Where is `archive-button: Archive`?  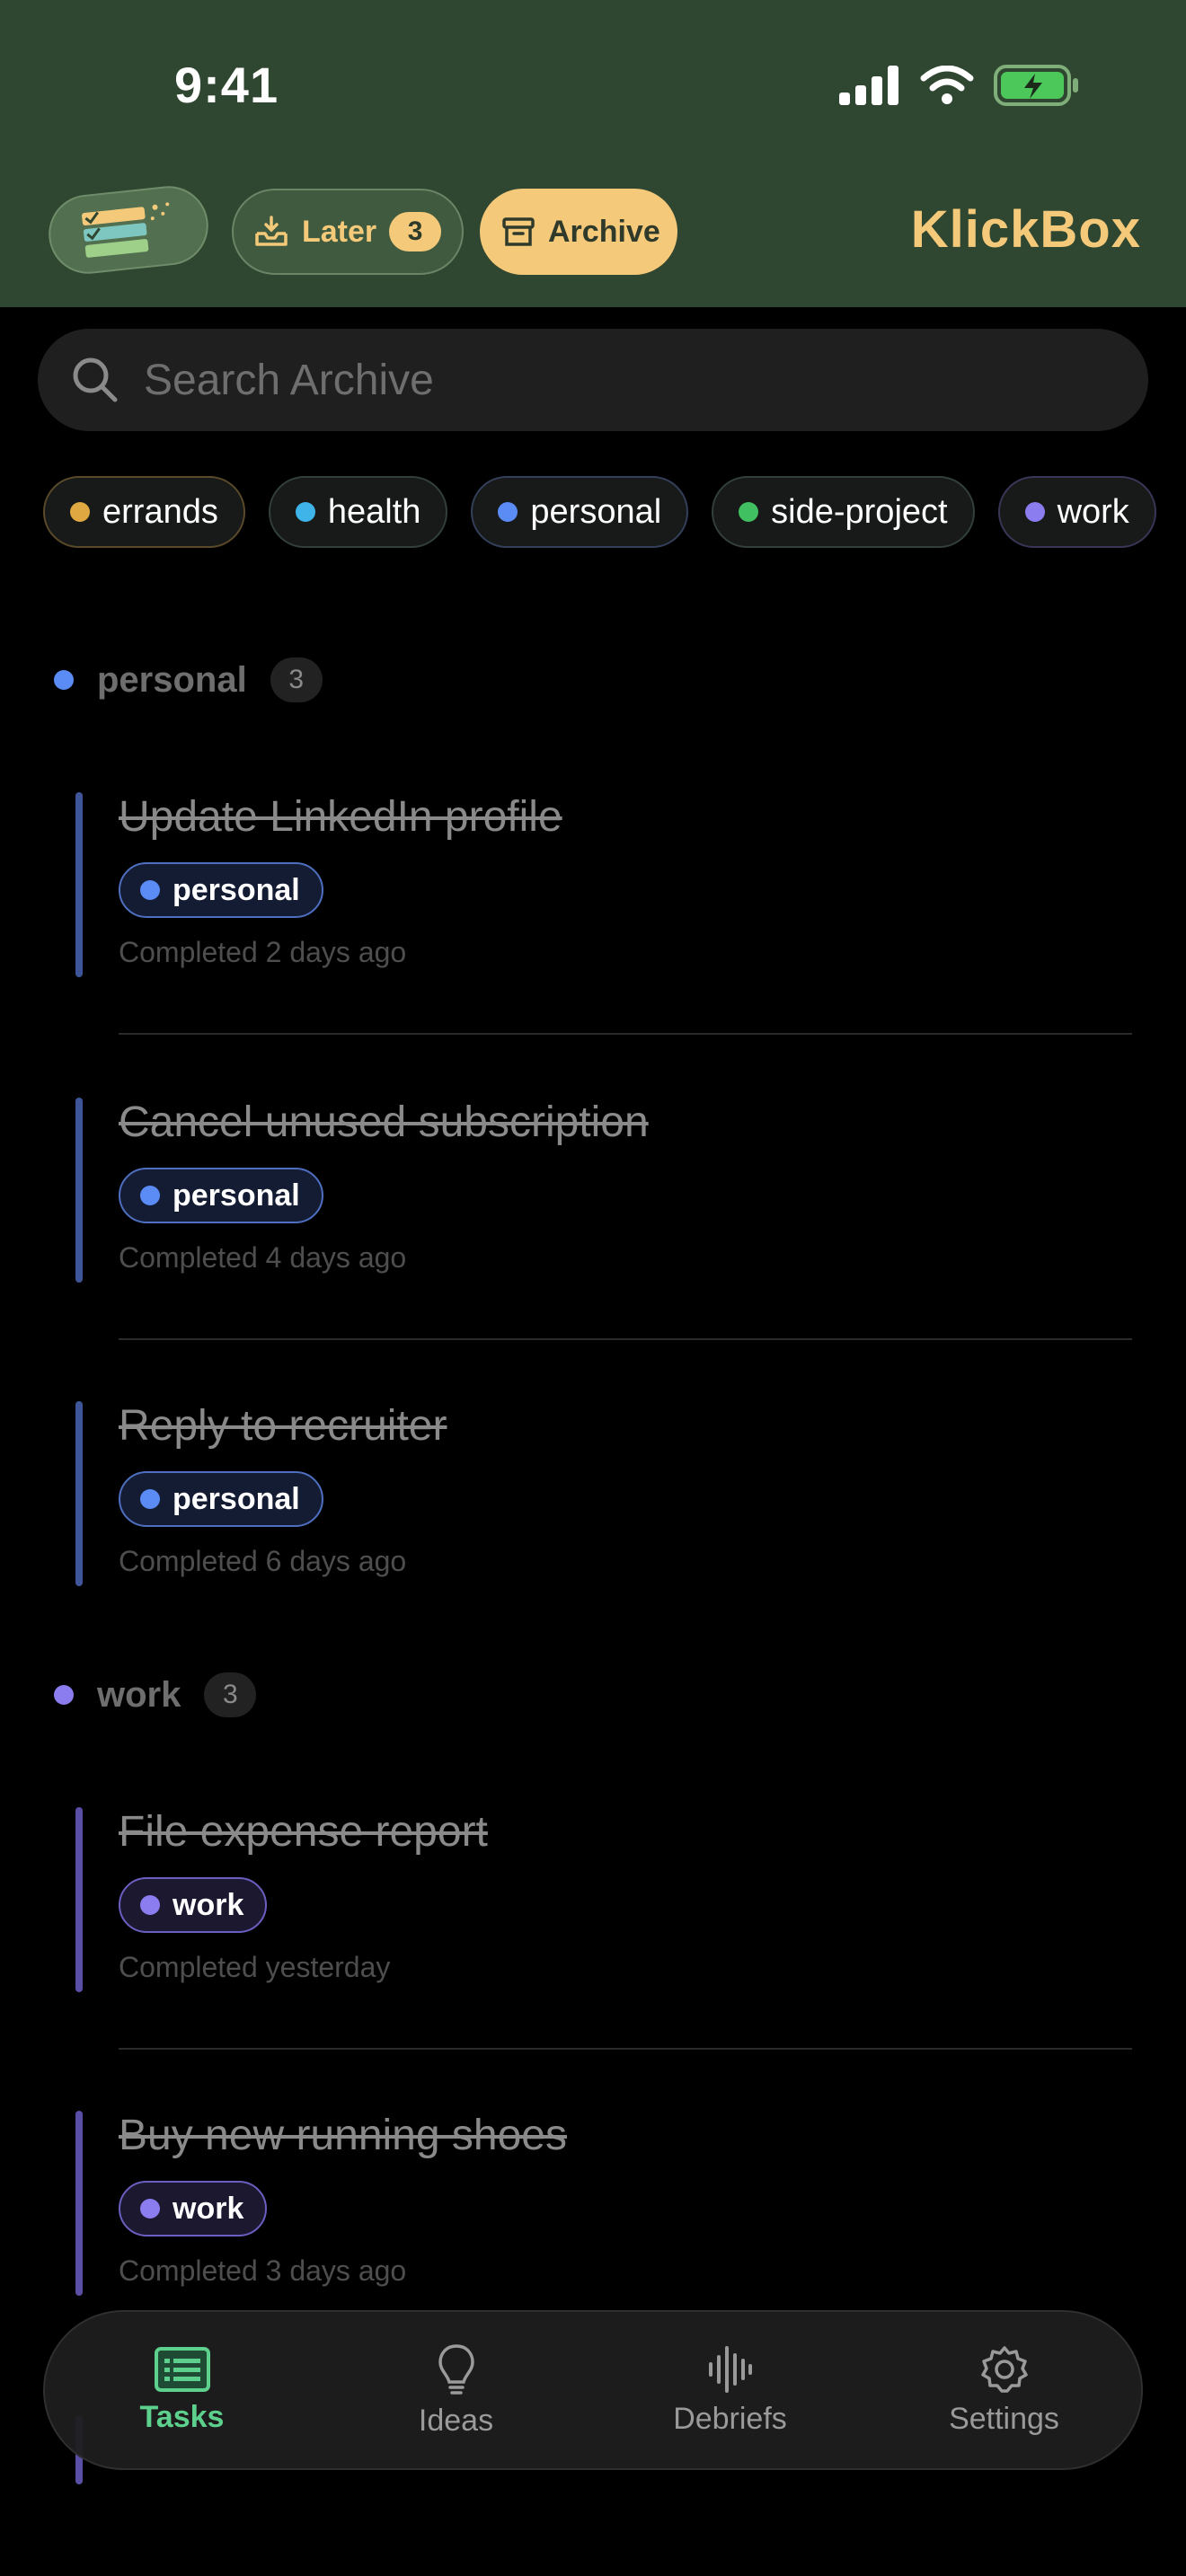 archive-button: Archive is located at coordinates (578, 232).